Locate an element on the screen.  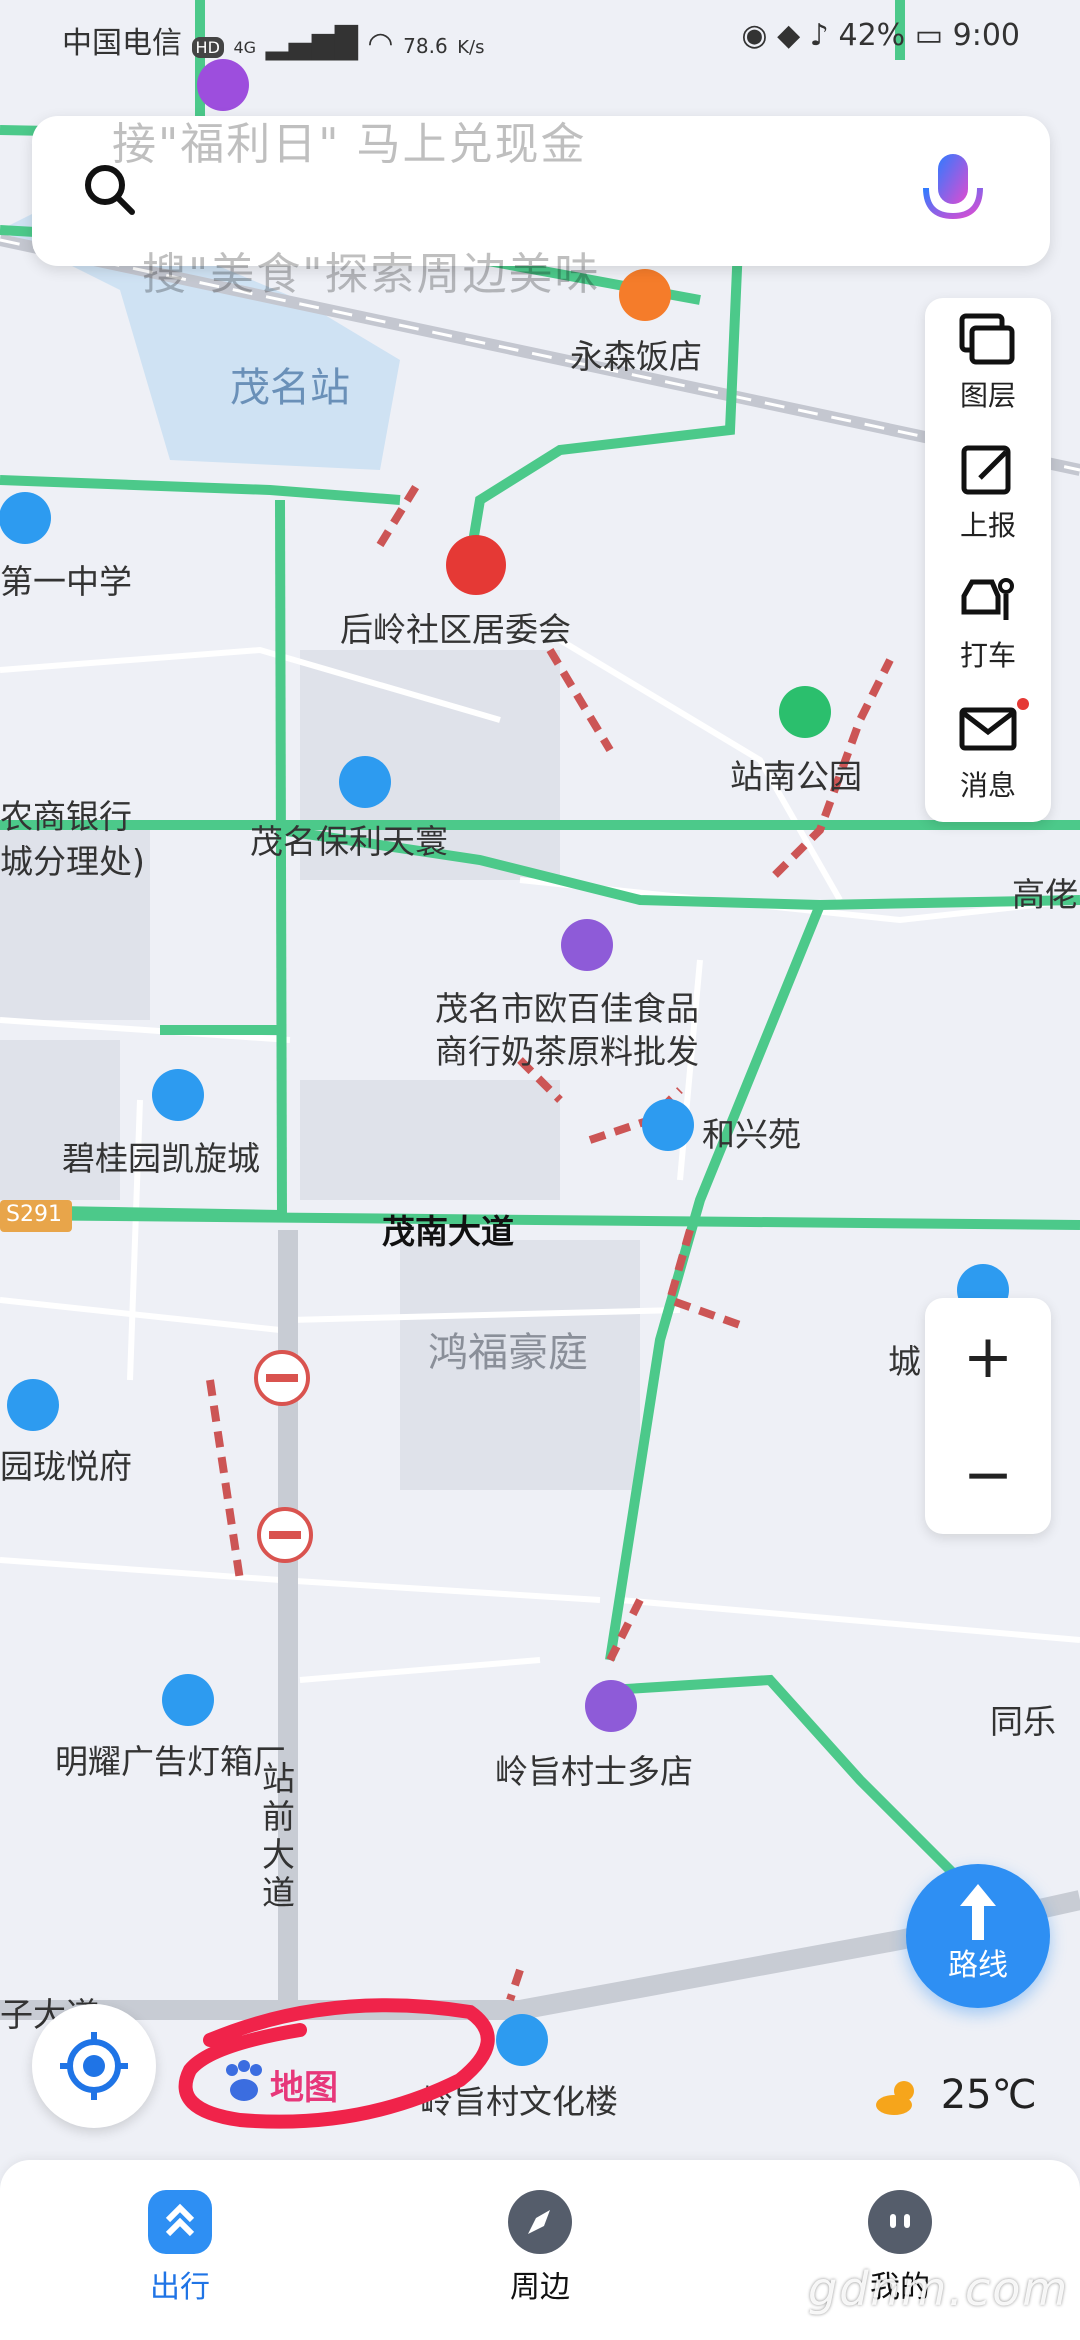
route-label: 路线 is located at coordinates (978, 1965).